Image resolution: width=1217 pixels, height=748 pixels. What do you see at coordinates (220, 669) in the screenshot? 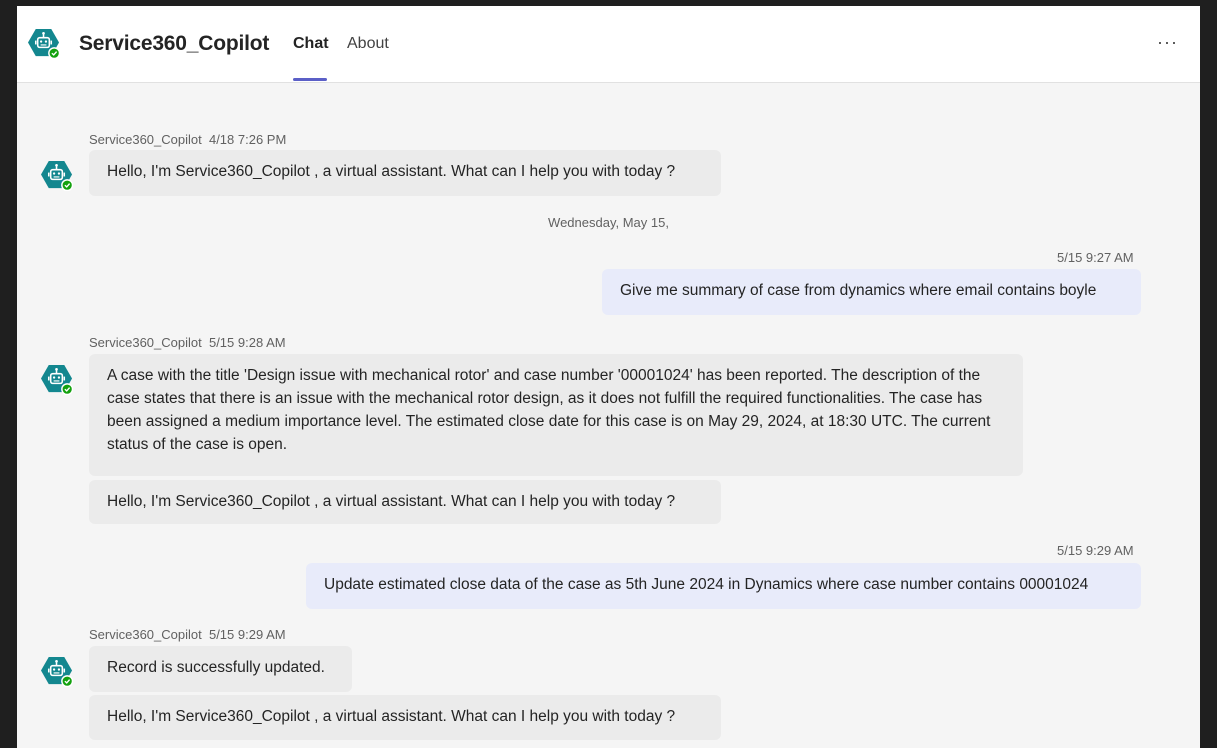
I see `bot-message-bubble: Record is successfully updated.` at bounding box center [220, 669].